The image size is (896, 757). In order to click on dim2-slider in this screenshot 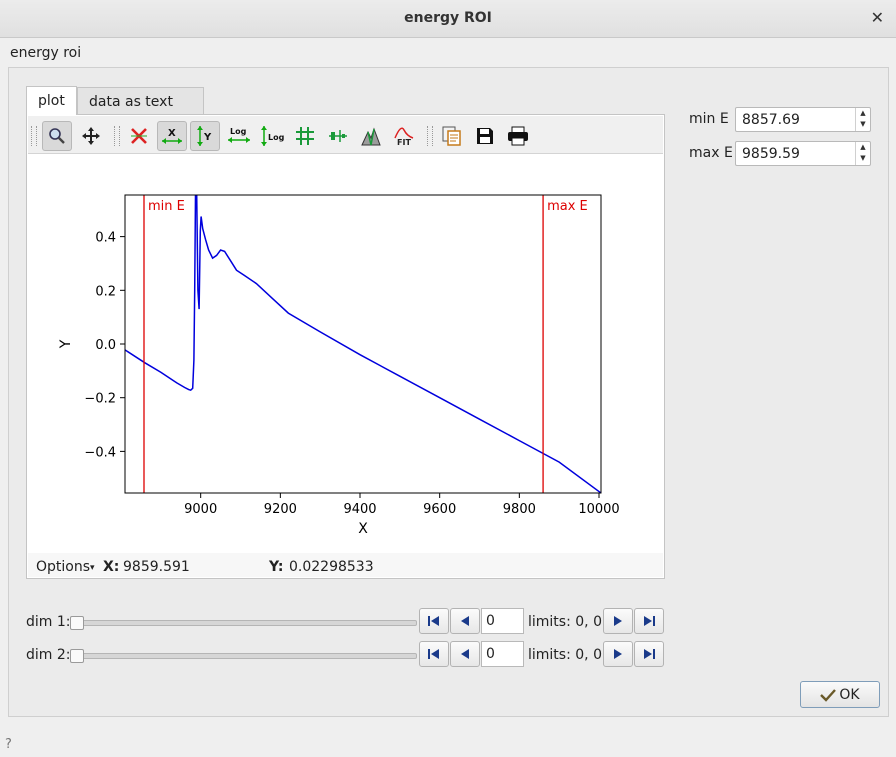, I will do `click(243, 656)`.